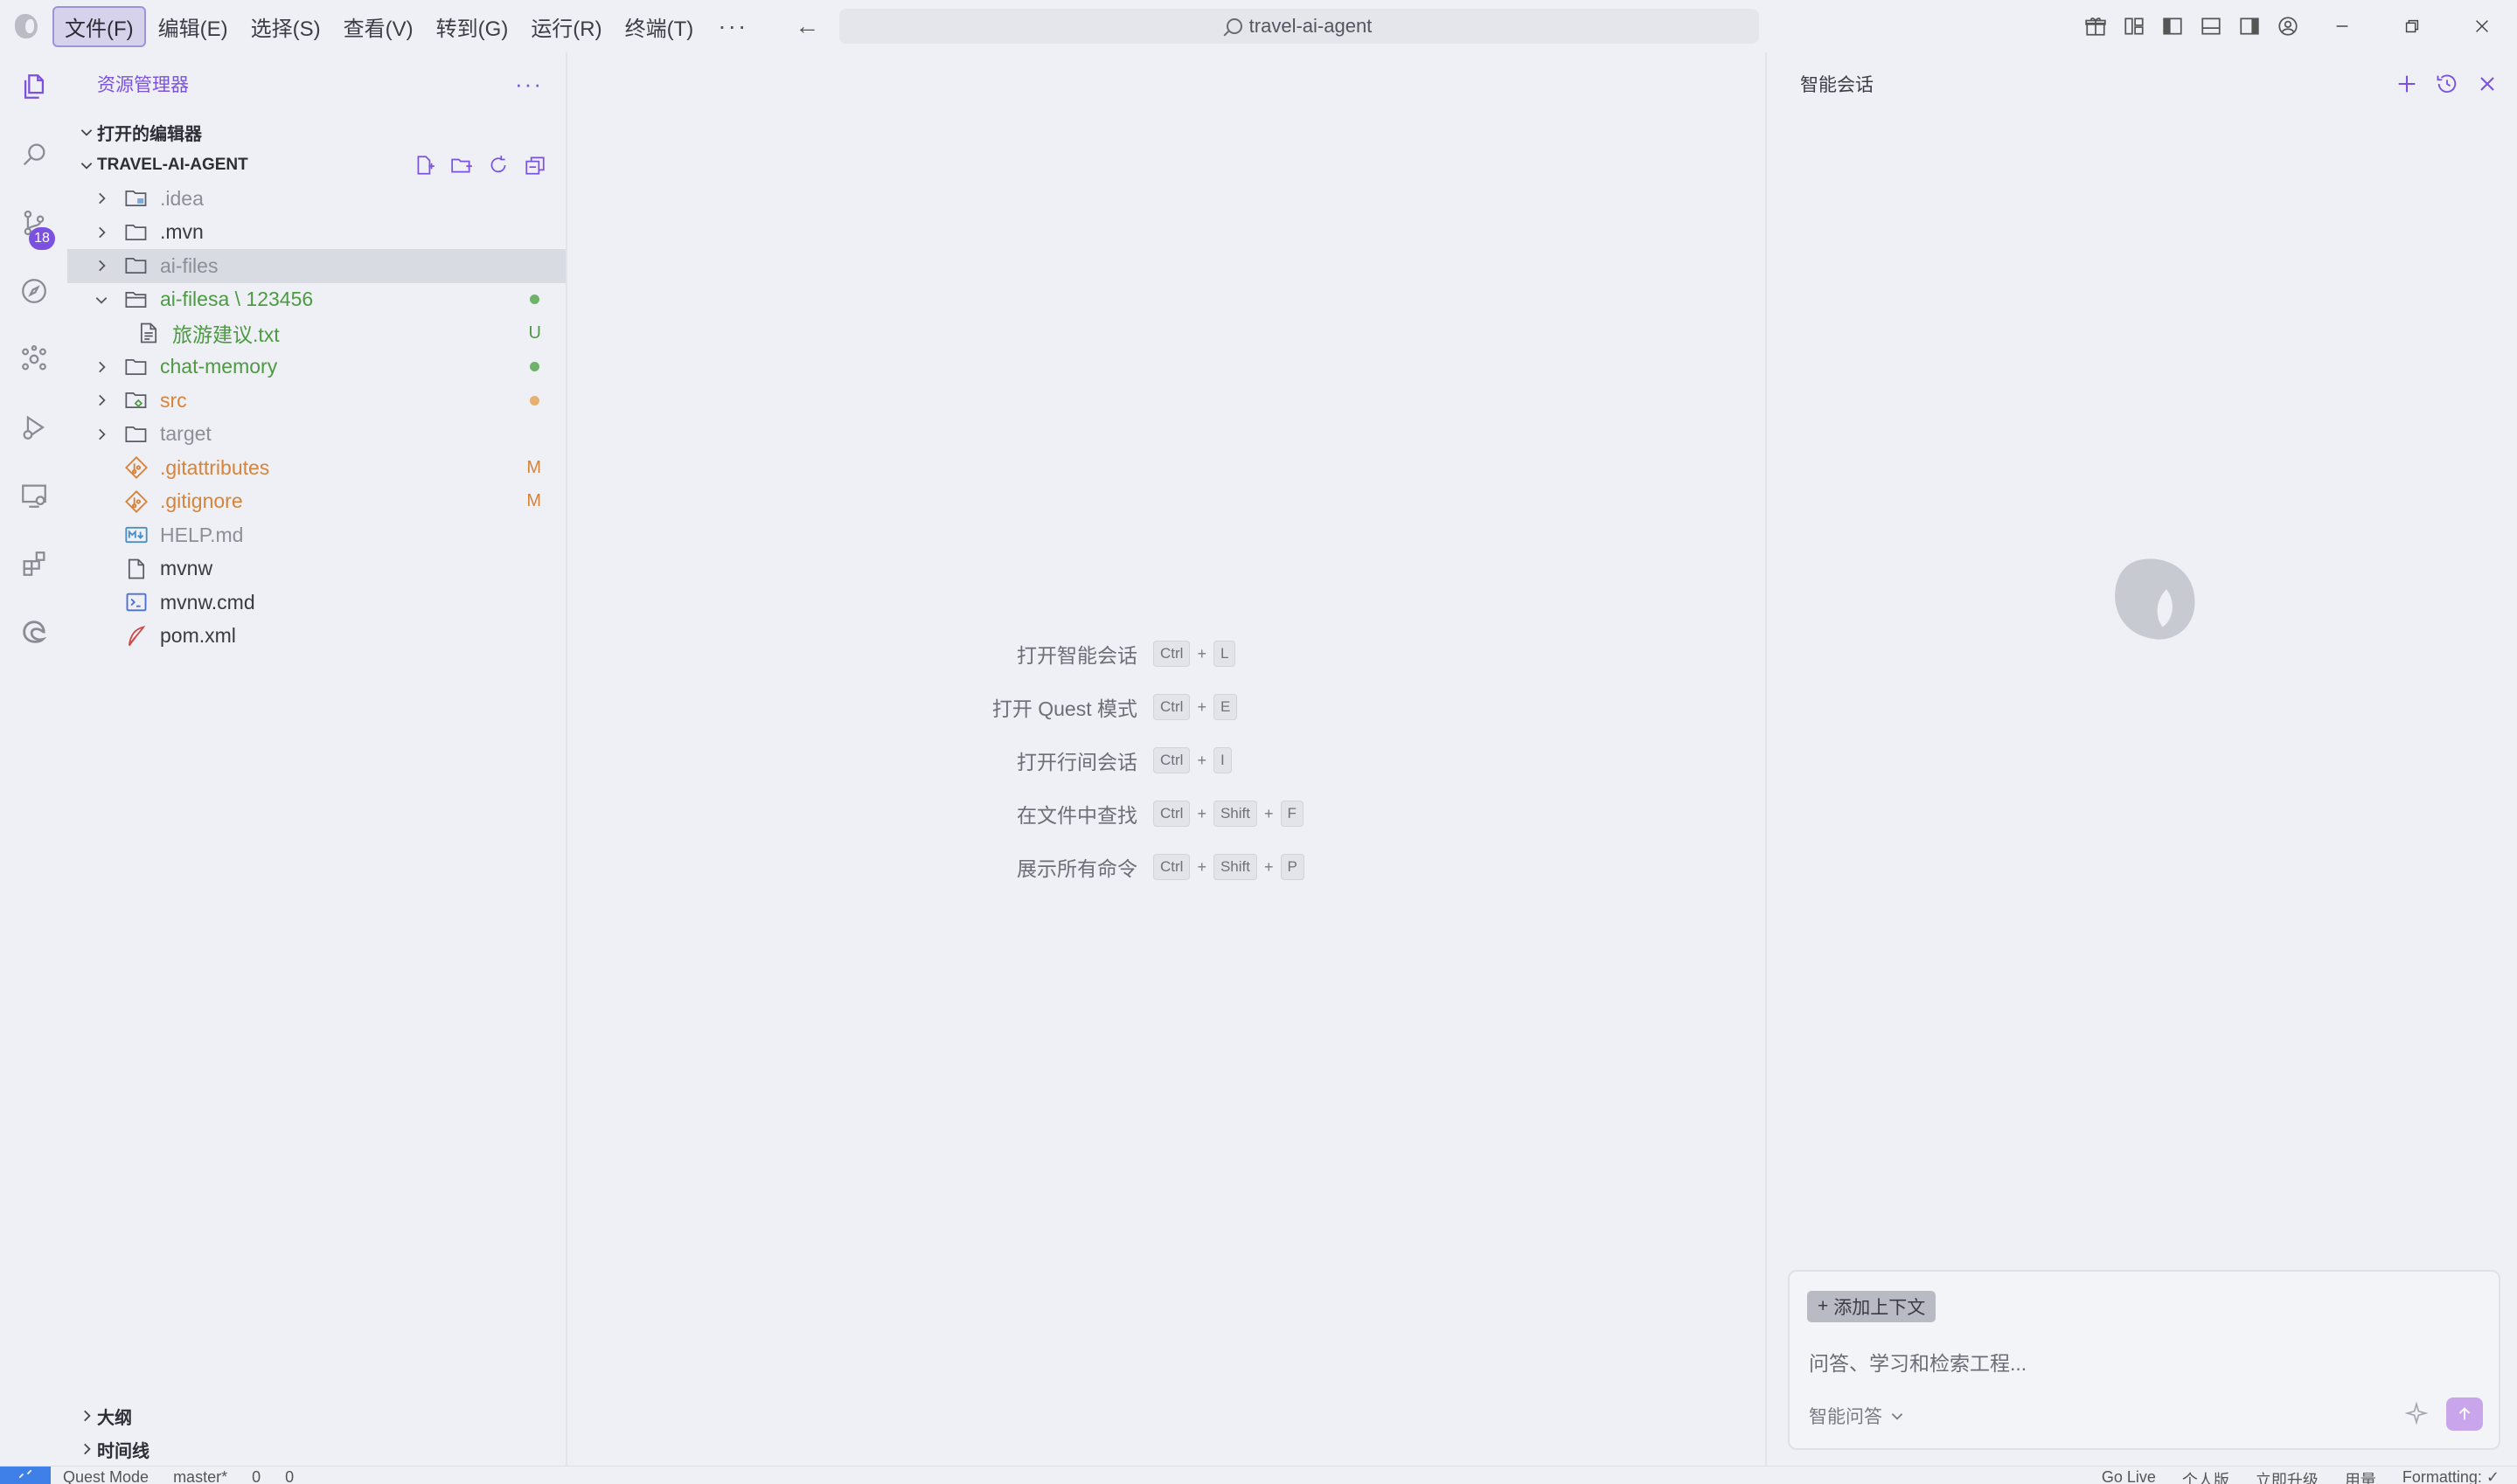 The width and height of the screenshot is (2517, 1484). What do you see at coordinates (1845, 1417) in the screenshot?
I see `chat-mode-label: 智能问答` at bounding box center [1845, 1417].